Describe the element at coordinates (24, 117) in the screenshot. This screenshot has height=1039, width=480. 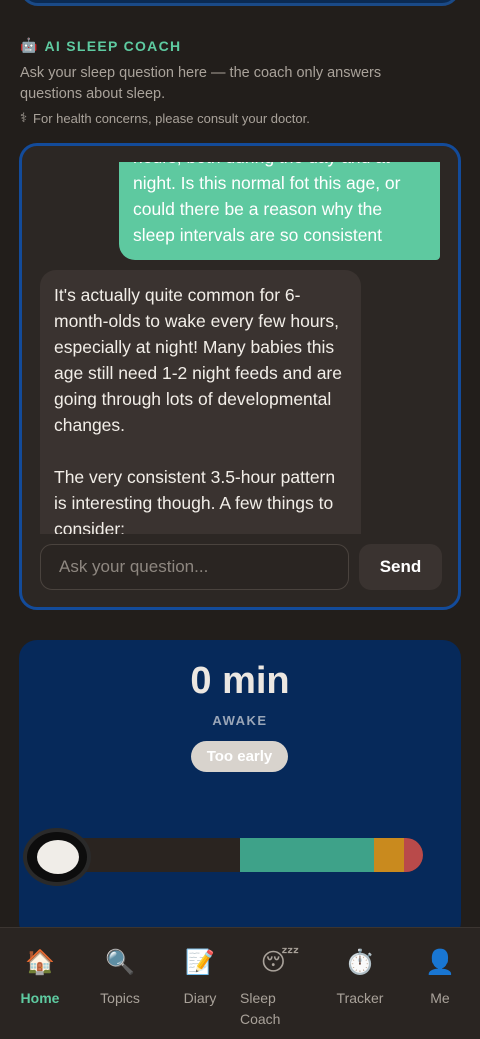
I see `caduceus-icon: ⚕` at that location.